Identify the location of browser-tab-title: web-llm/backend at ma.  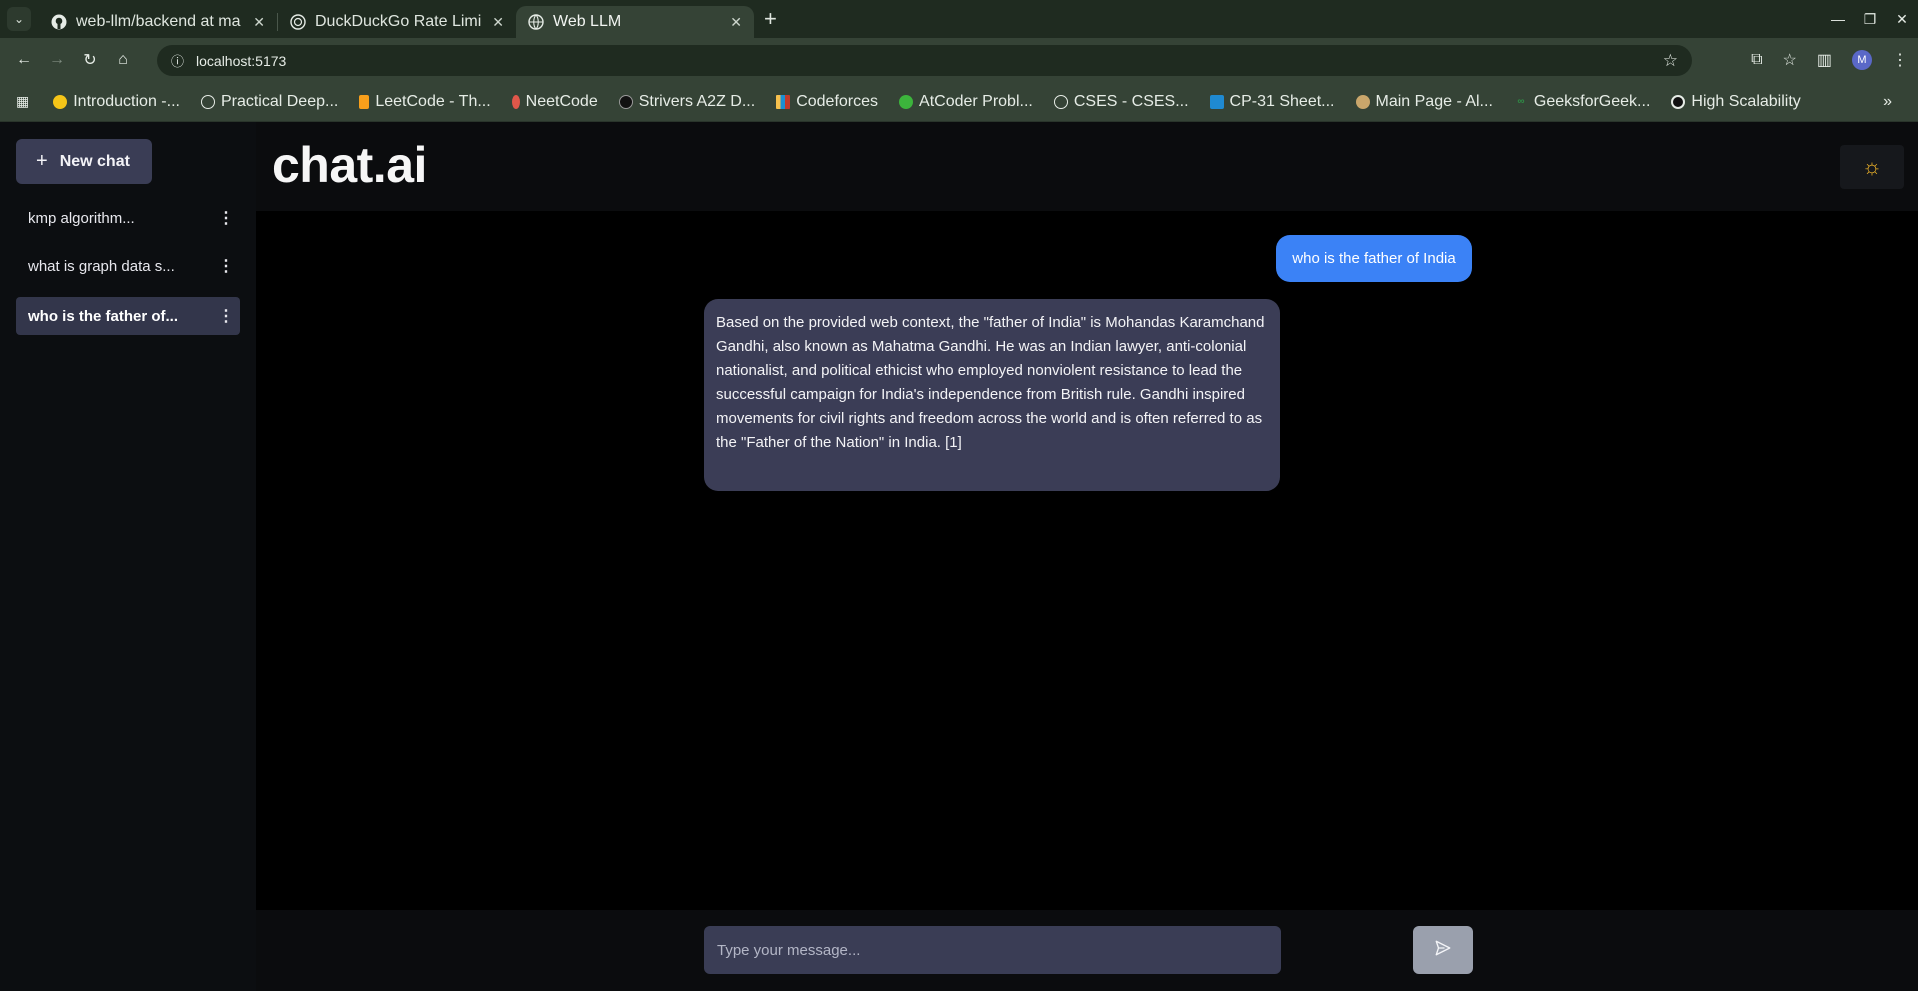
(158, 21).